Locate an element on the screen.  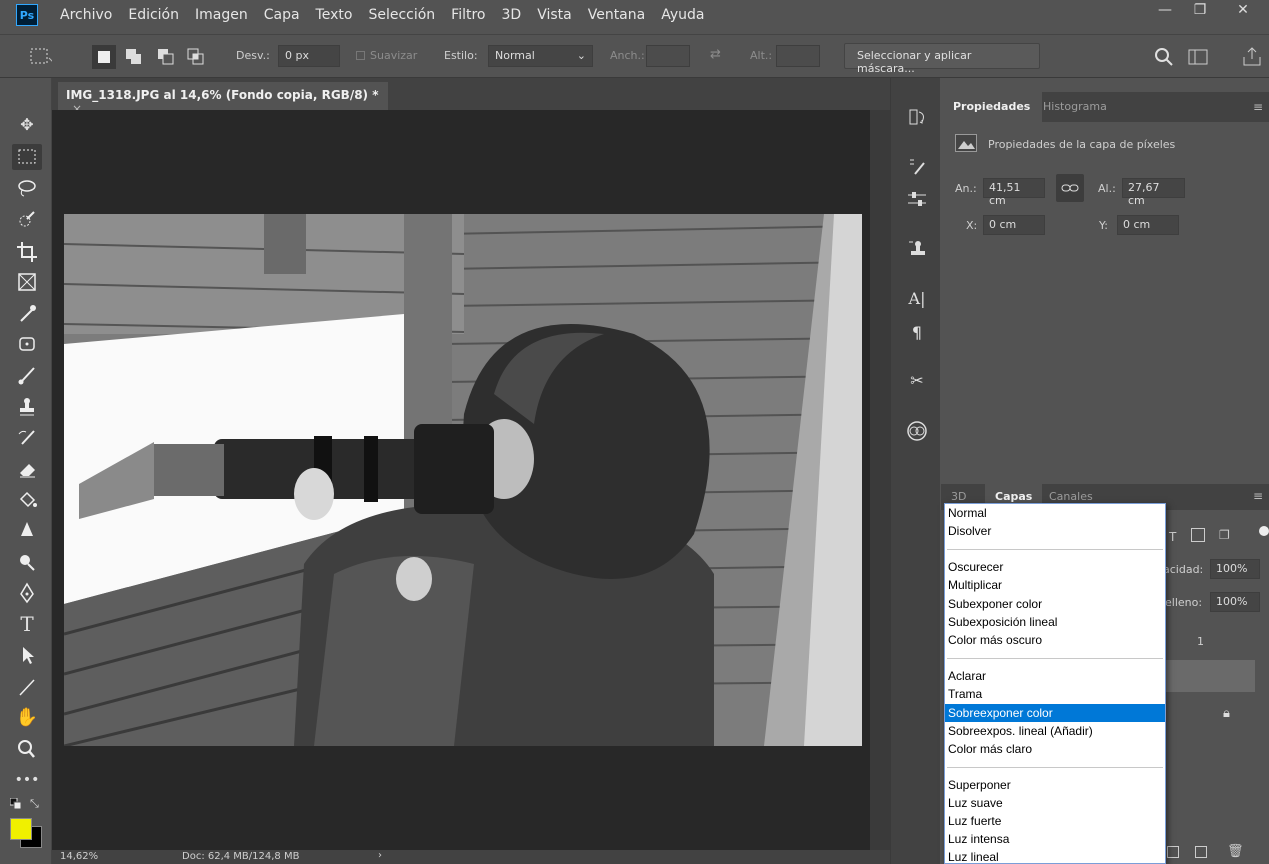
new-group-icon is located at coordinates (1173, 852).